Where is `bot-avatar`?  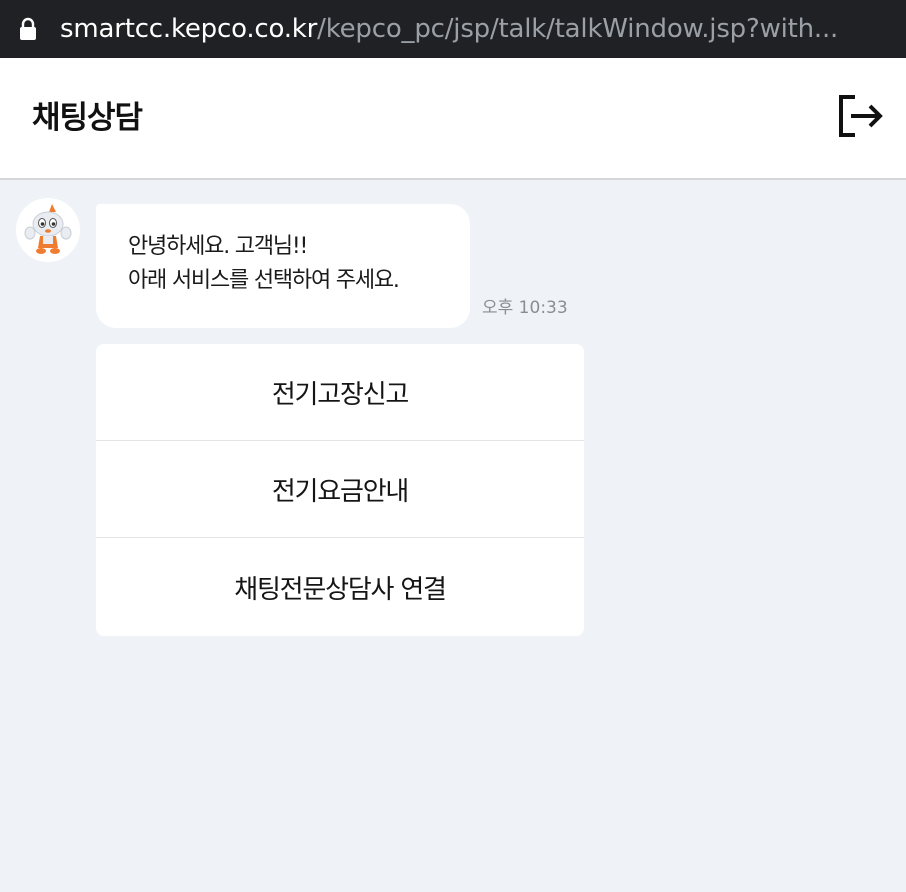 bot-avatar is located at coordinates (48, 230).